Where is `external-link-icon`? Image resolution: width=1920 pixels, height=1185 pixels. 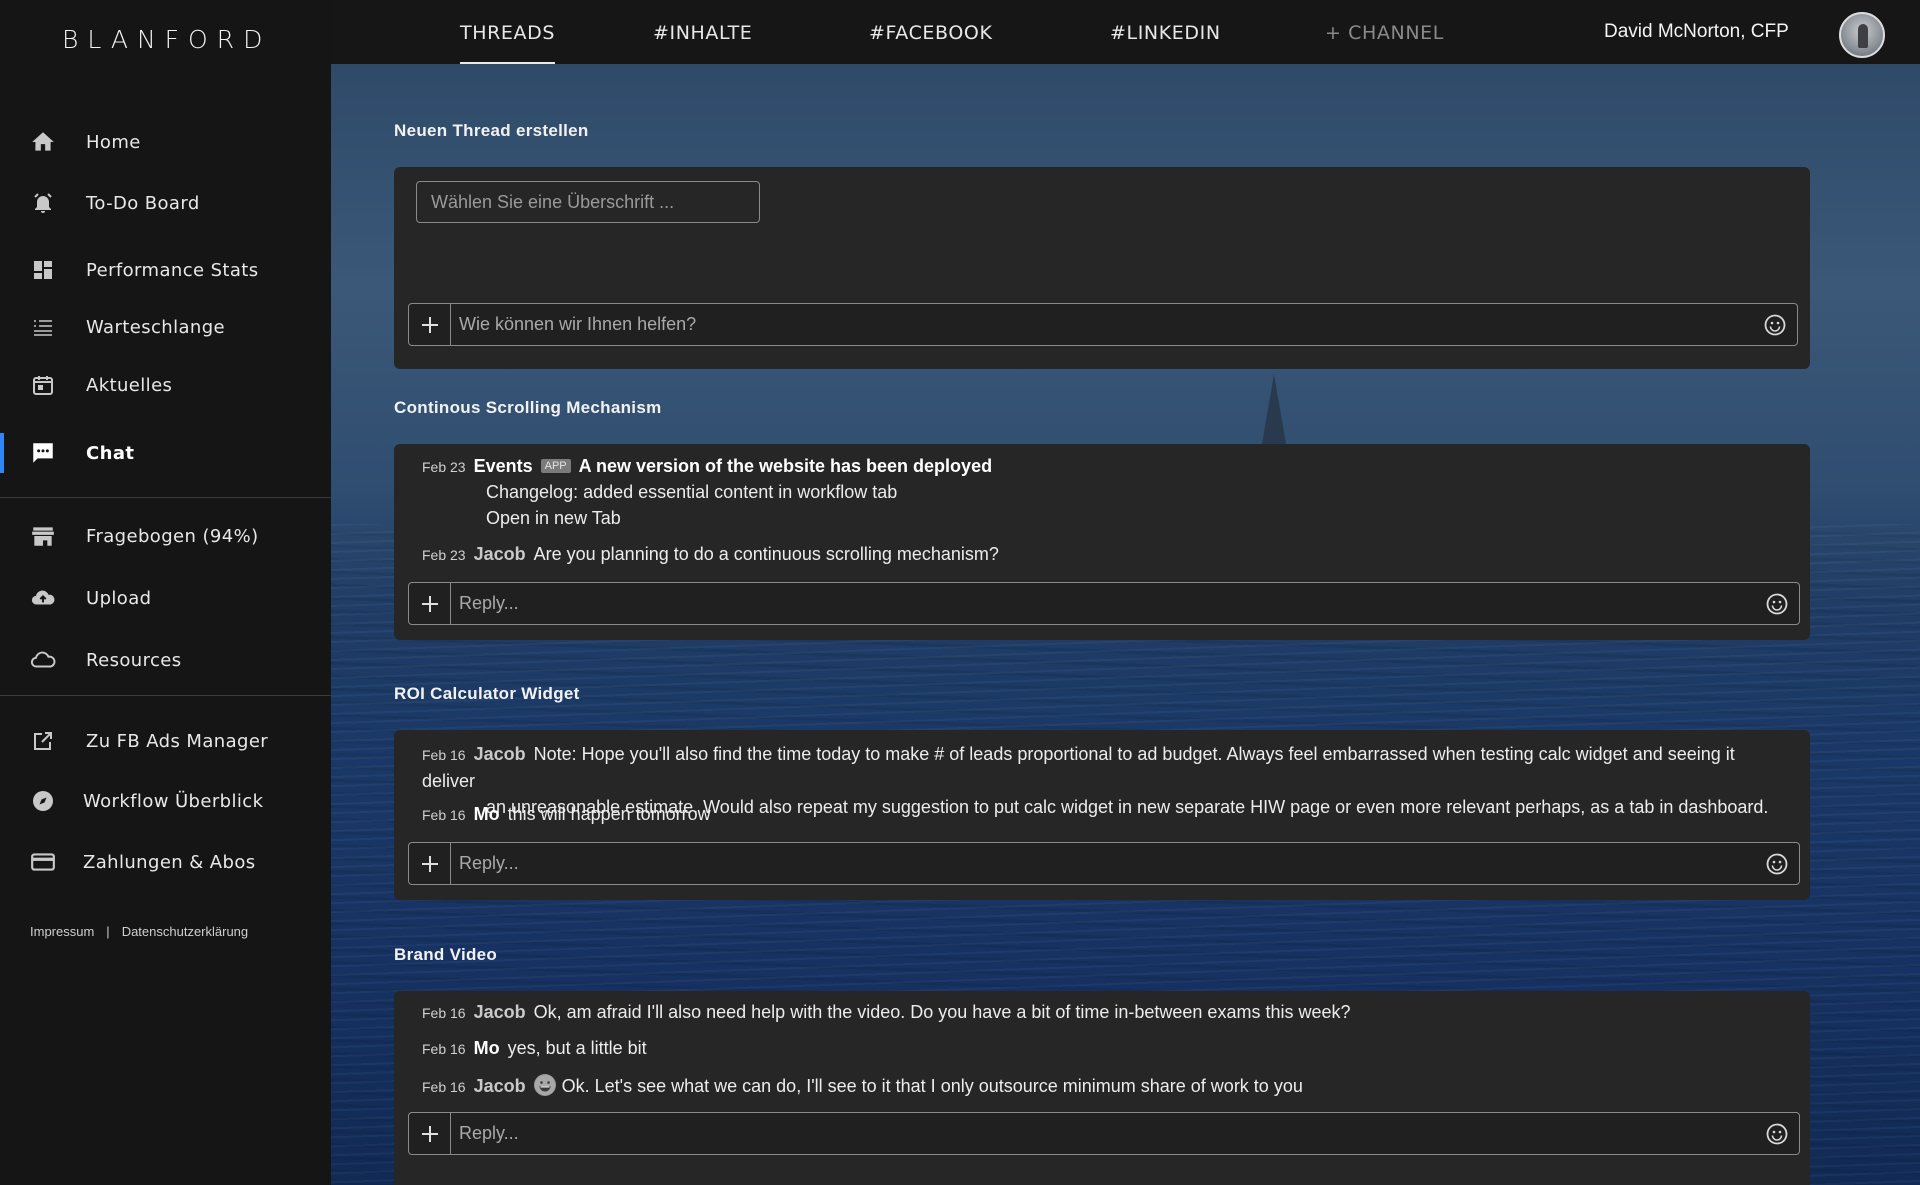 external-link-icon is located at coordinates (43, 741).